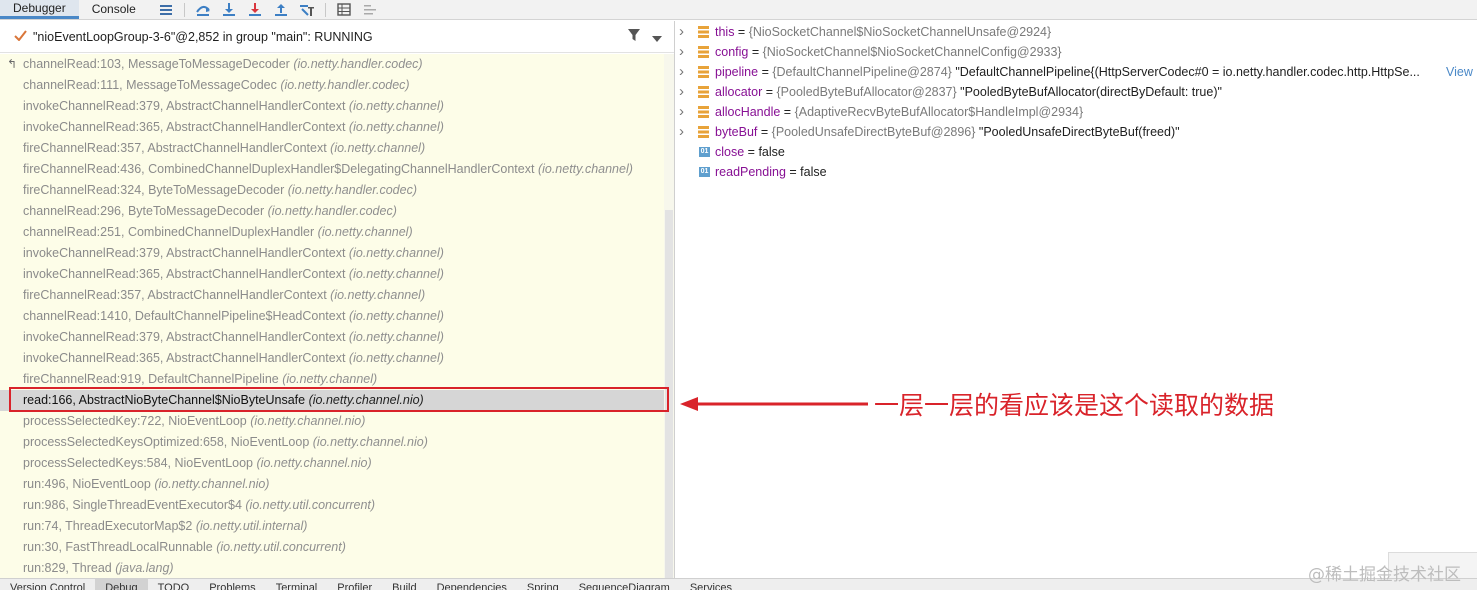 This screenshot has width=1477, height=590. I want to click on bottom-tab: TODO, so click(174, 584).